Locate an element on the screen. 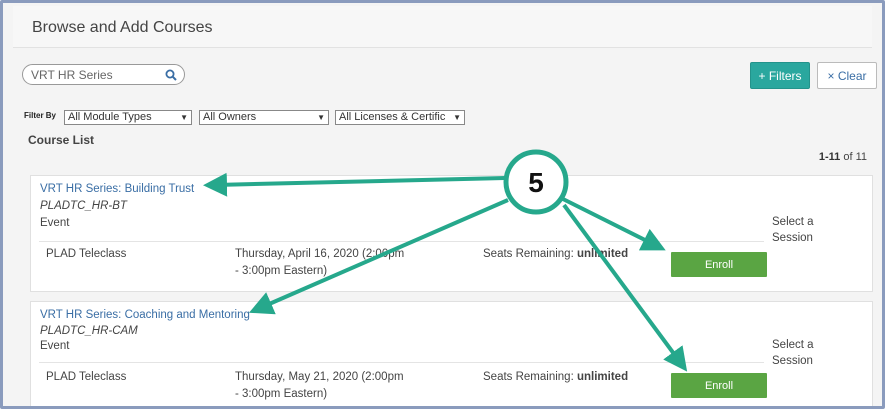 The width and height of the screenshot is (885, 409). result-total: of 11 is located at coordinates (855, 157).